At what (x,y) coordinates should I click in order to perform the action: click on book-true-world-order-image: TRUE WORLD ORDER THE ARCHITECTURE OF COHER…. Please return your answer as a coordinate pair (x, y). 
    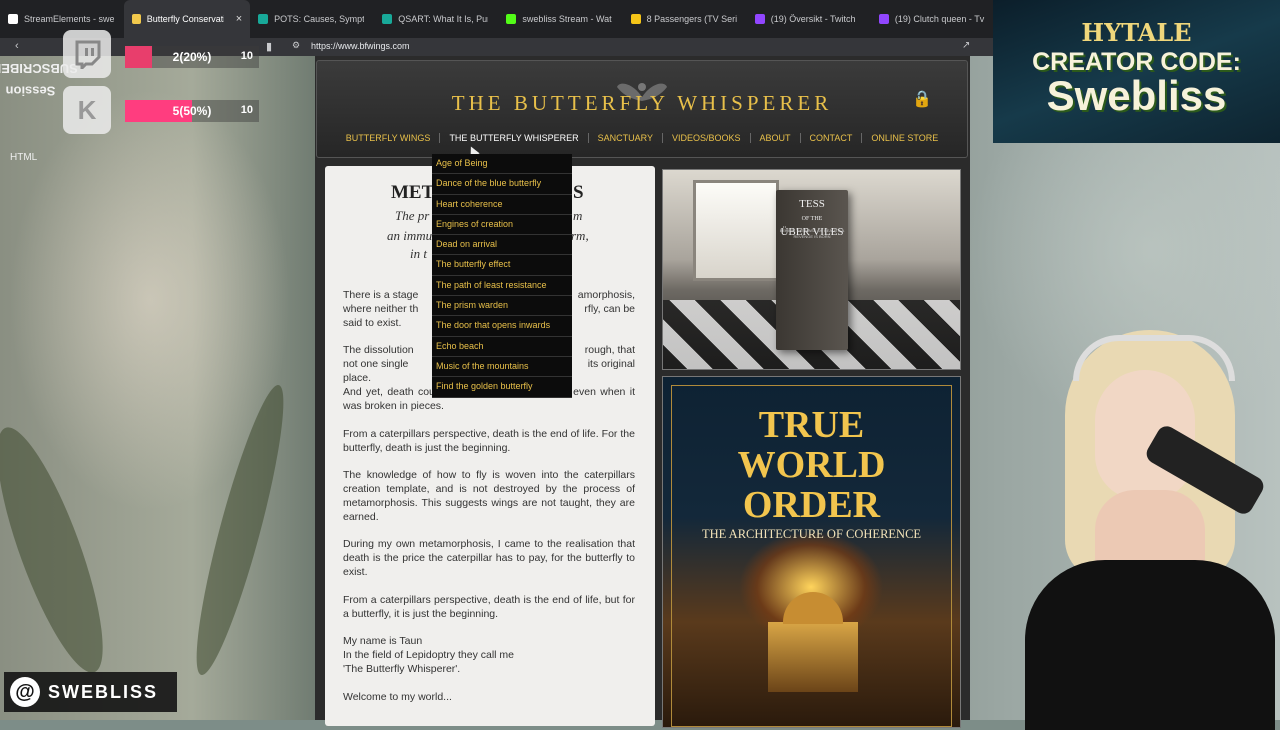
    Looking at the image, I should click on (811, 552).